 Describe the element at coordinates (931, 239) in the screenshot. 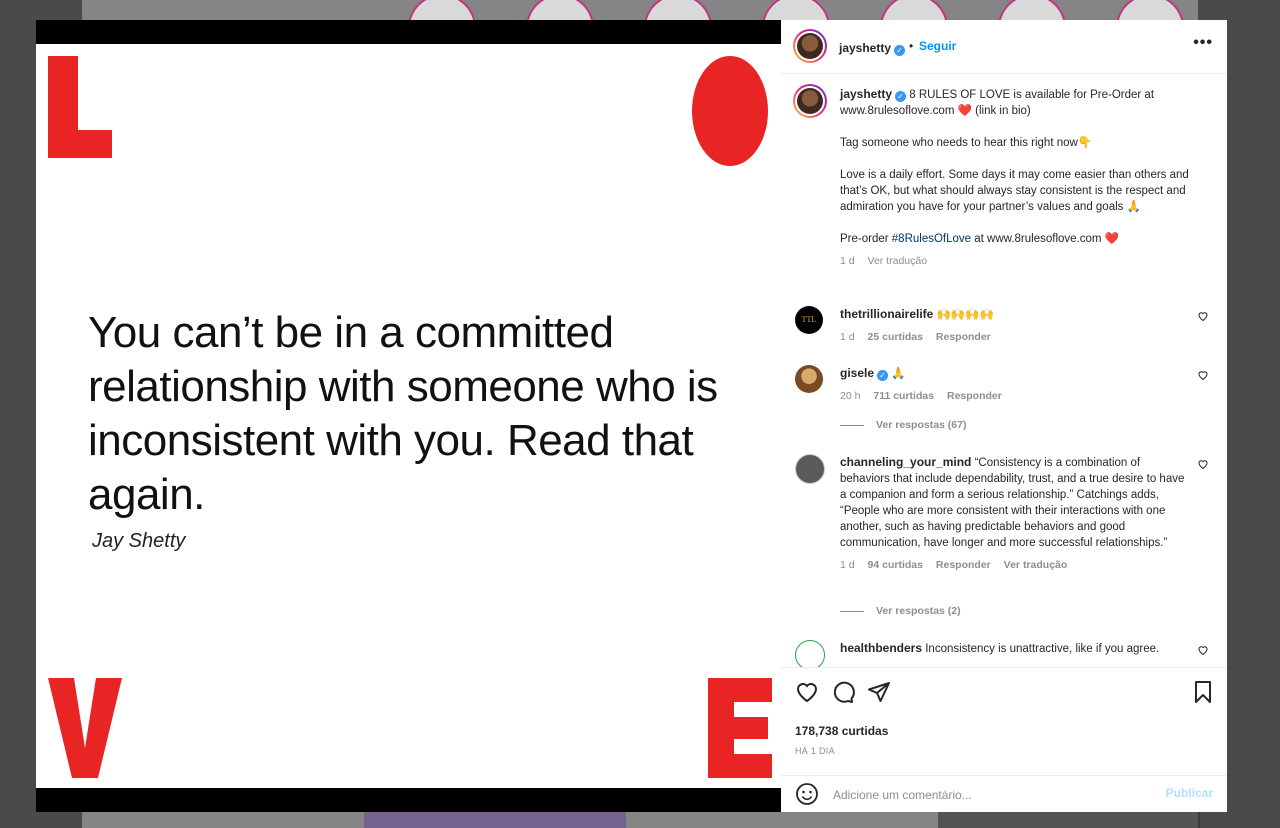

I see `hashtag-link: #8RulesOfLove` at that location.